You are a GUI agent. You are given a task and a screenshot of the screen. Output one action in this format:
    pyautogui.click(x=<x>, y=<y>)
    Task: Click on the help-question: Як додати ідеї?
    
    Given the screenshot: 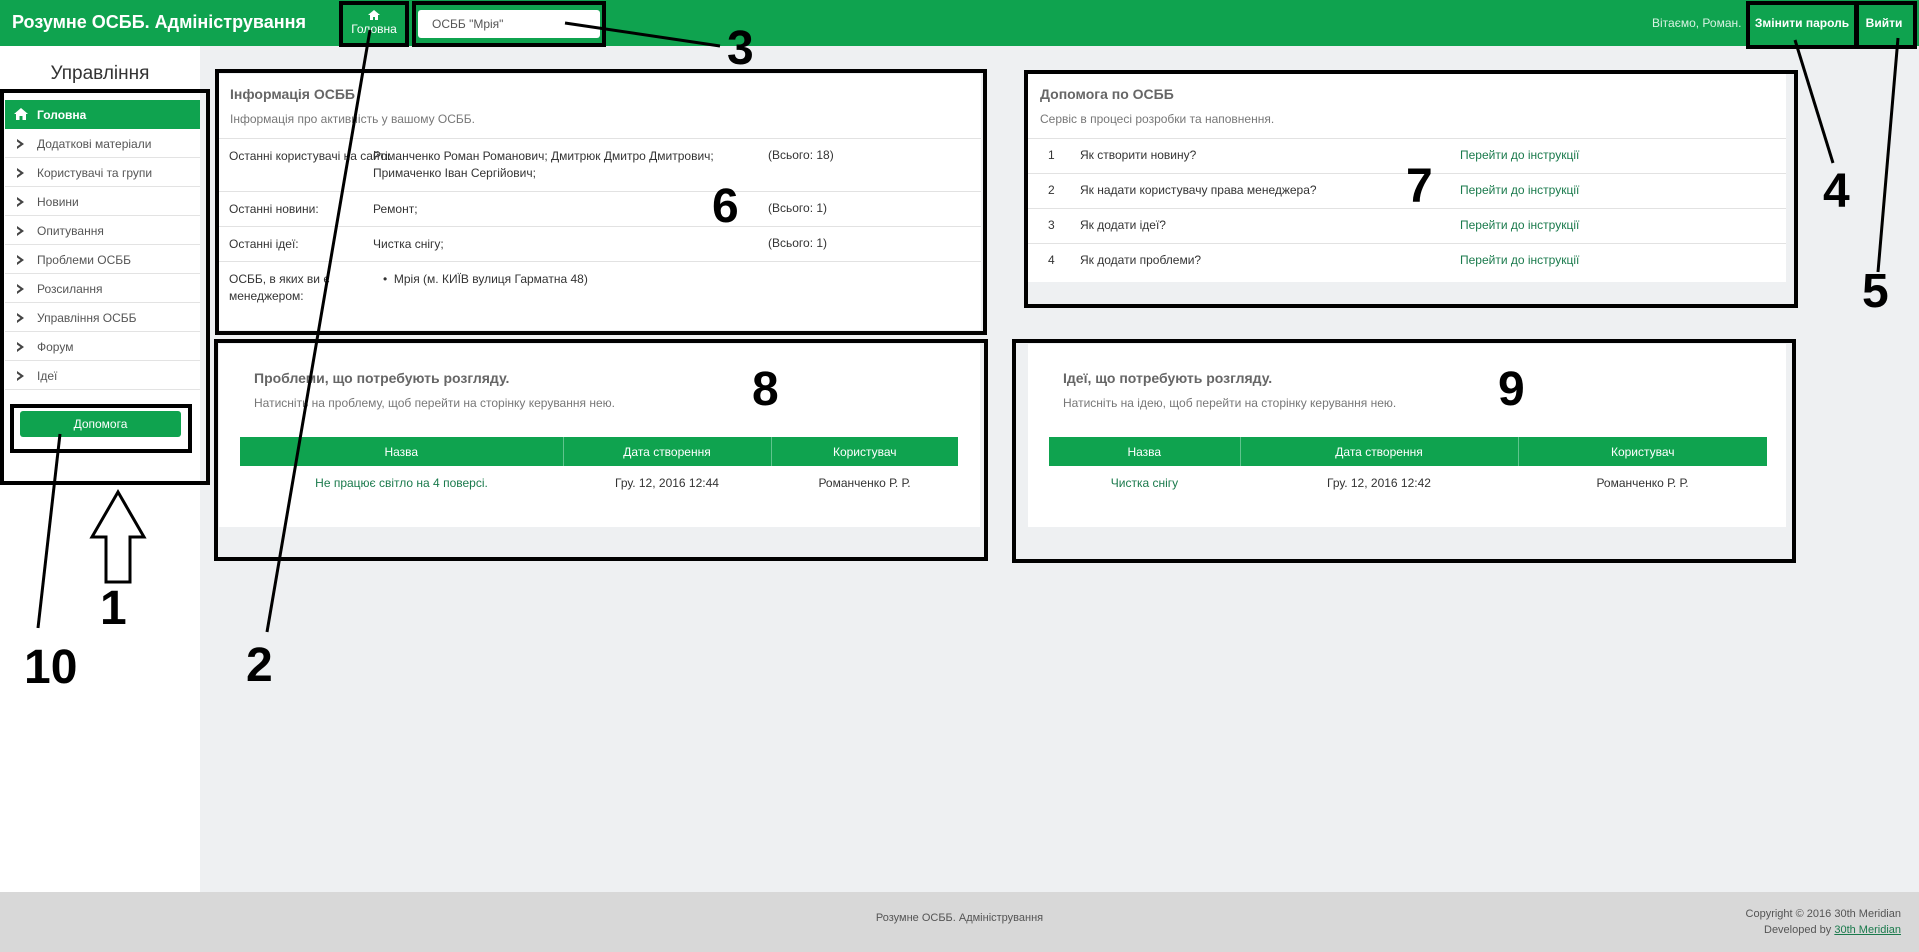 What is the action you would take?
    pyautogui.click(x=1123, y=225)
    